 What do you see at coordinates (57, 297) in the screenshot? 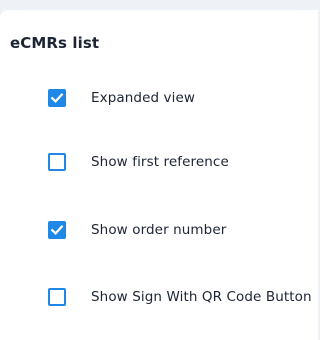
I see `show-sign-with-qr-code-button-checkbox` at bounding box center [57, 297].